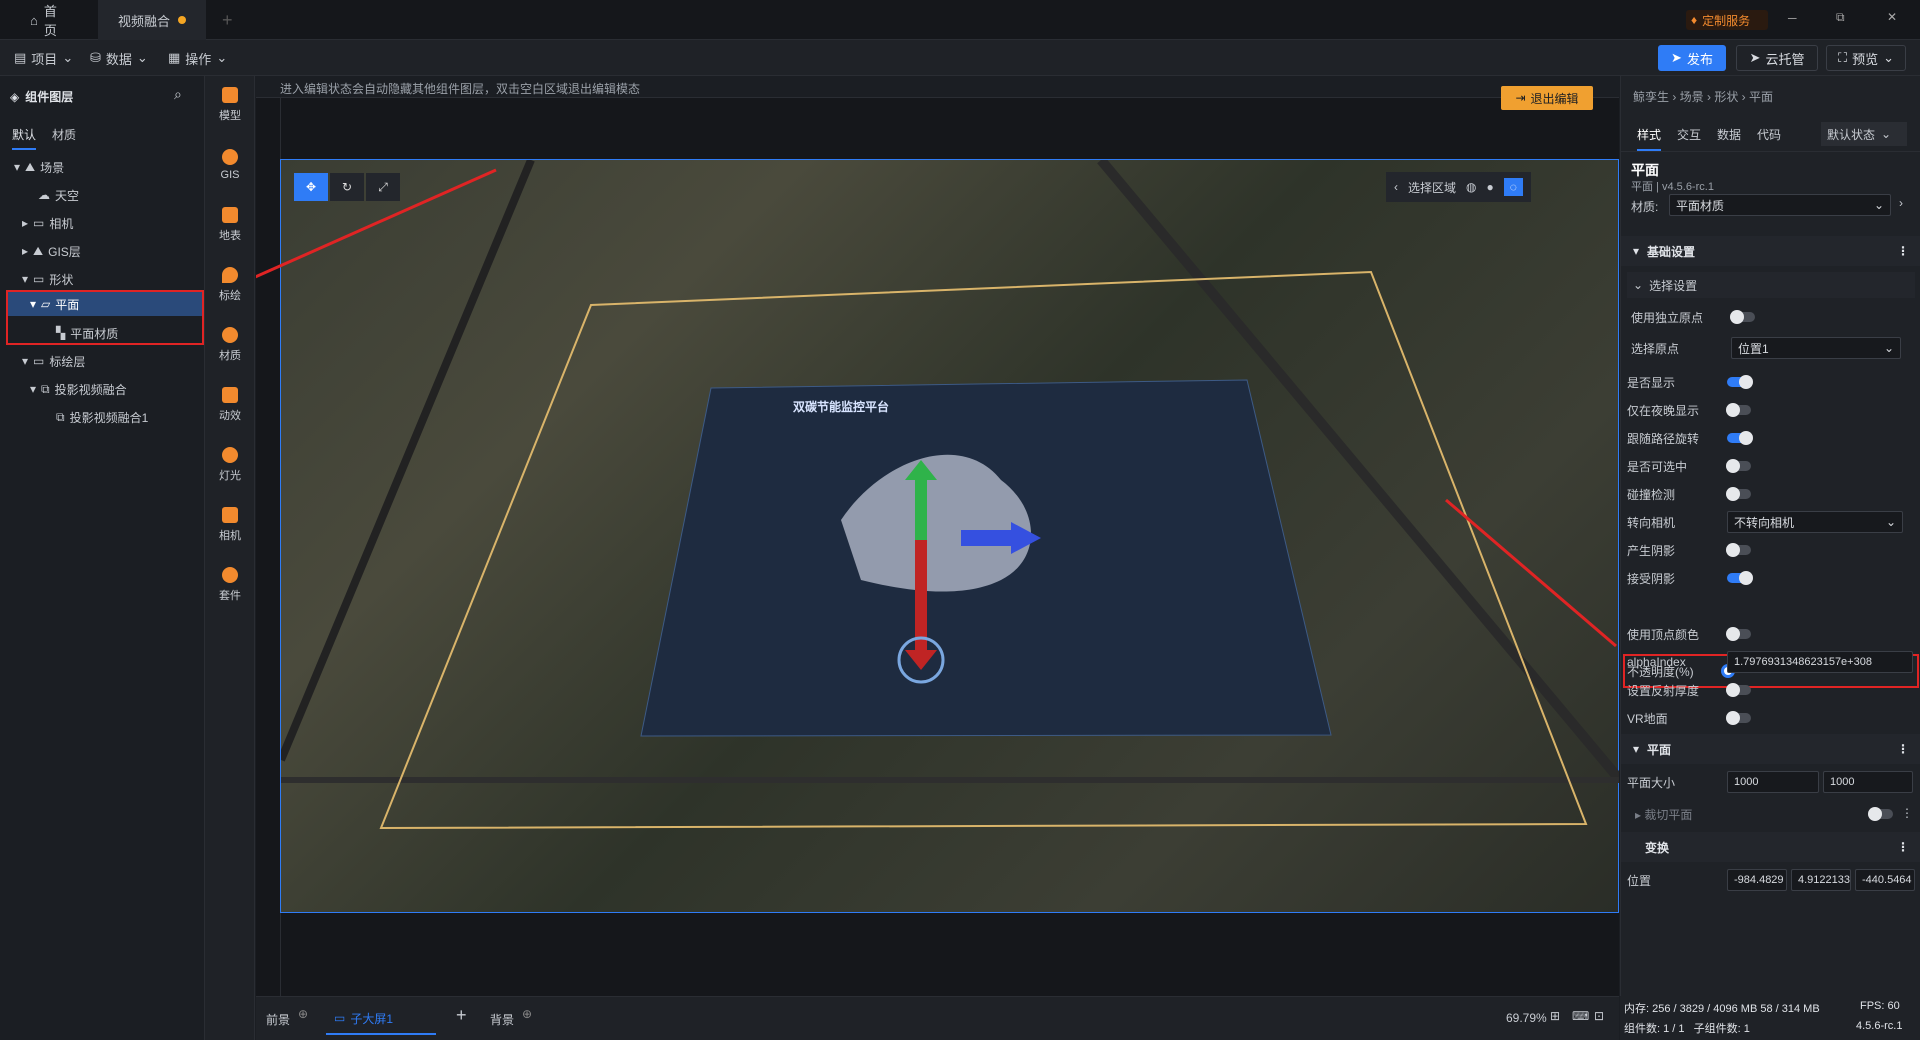 This screenshot has width=1920, height=1040. What do you see at coordinates (1885, 880) in the screenshot?
I see `position-z-input: -440.5464` at bounding box center [1885, 880].